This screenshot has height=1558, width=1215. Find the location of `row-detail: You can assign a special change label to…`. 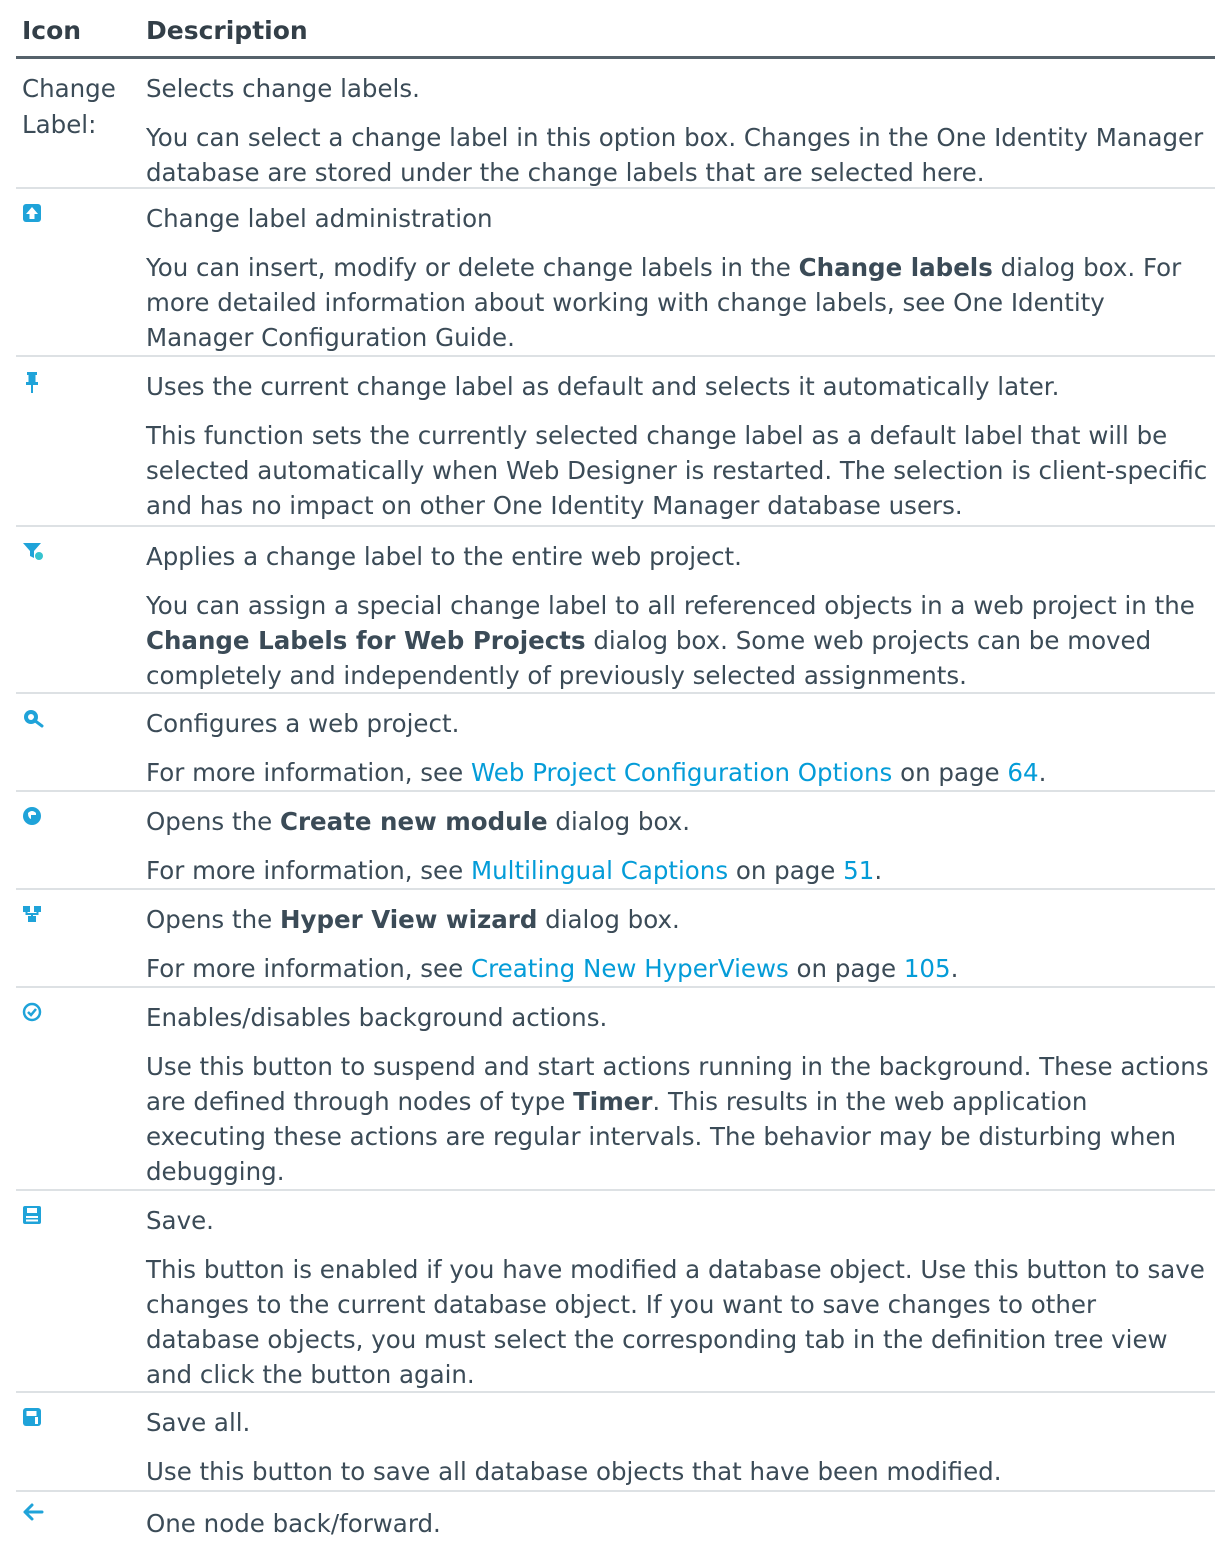

row-detail: You can assign a special change label to… is located at coordinates (680, 640).